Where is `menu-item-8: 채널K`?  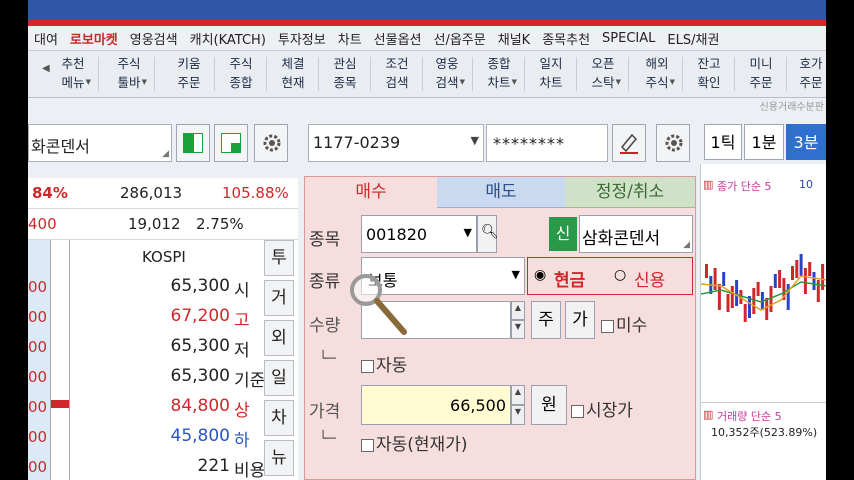 menu-item-8: 채널K is located at coordinates (514, 38).